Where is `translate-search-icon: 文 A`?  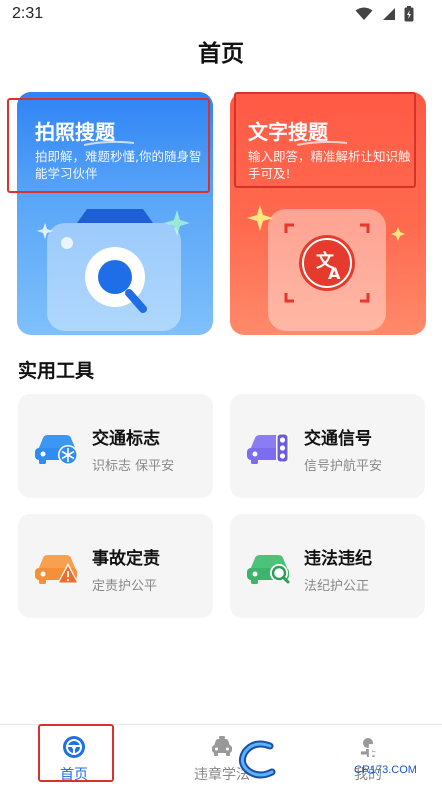
translate-search-icon: 文 A is located at coordinates (326, 268).